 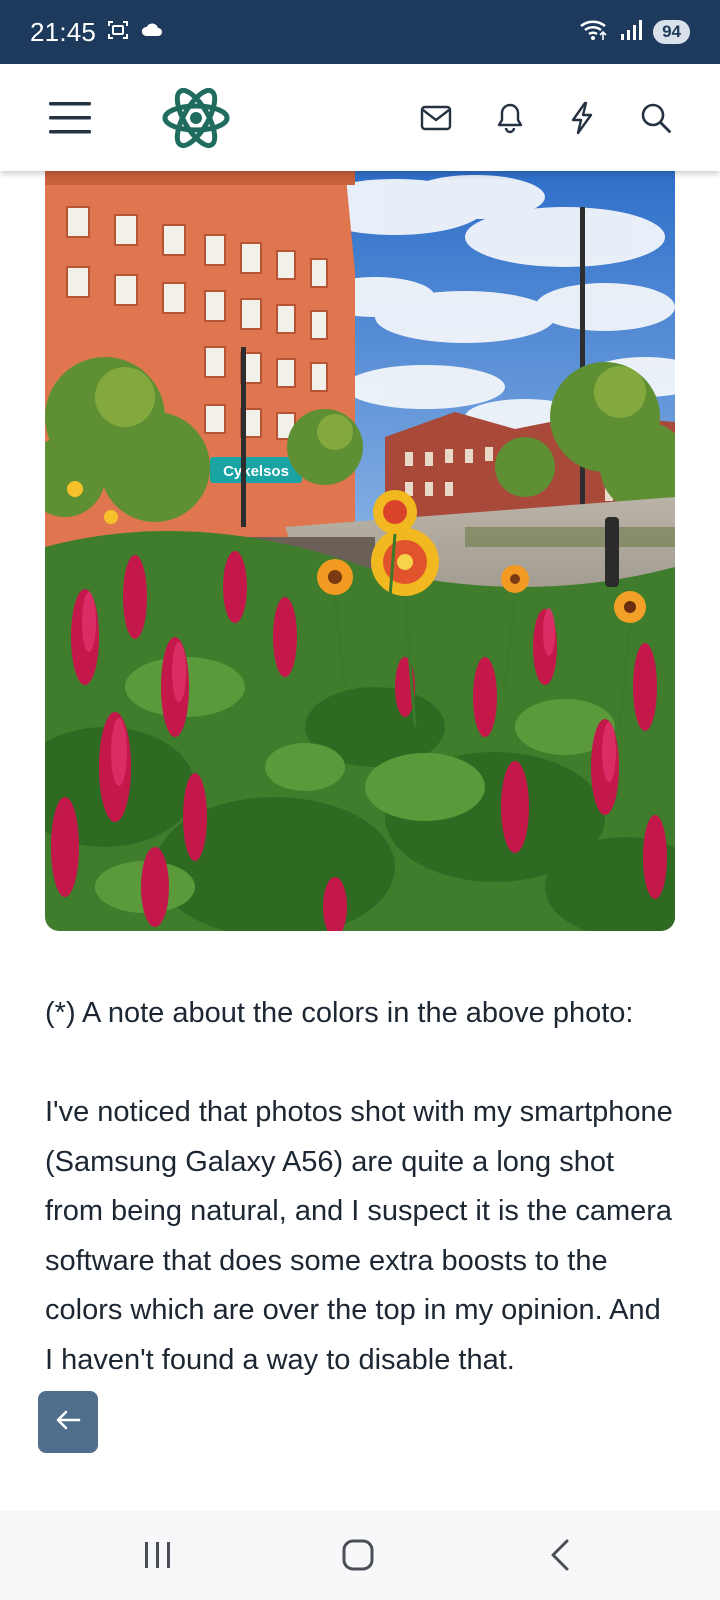 I want to click on wifi-icon, so click(x=594, y=32).